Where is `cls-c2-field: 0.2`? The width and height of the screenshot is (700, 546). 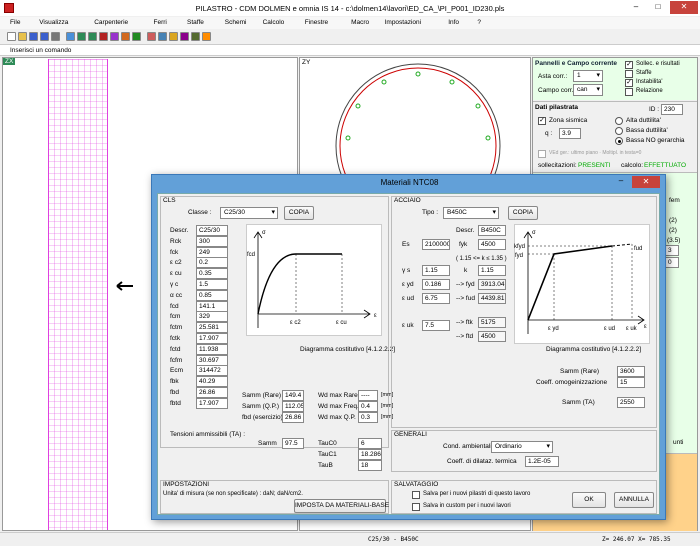
cls-c2-field: 0.2 is located at coordinates (212, 263).